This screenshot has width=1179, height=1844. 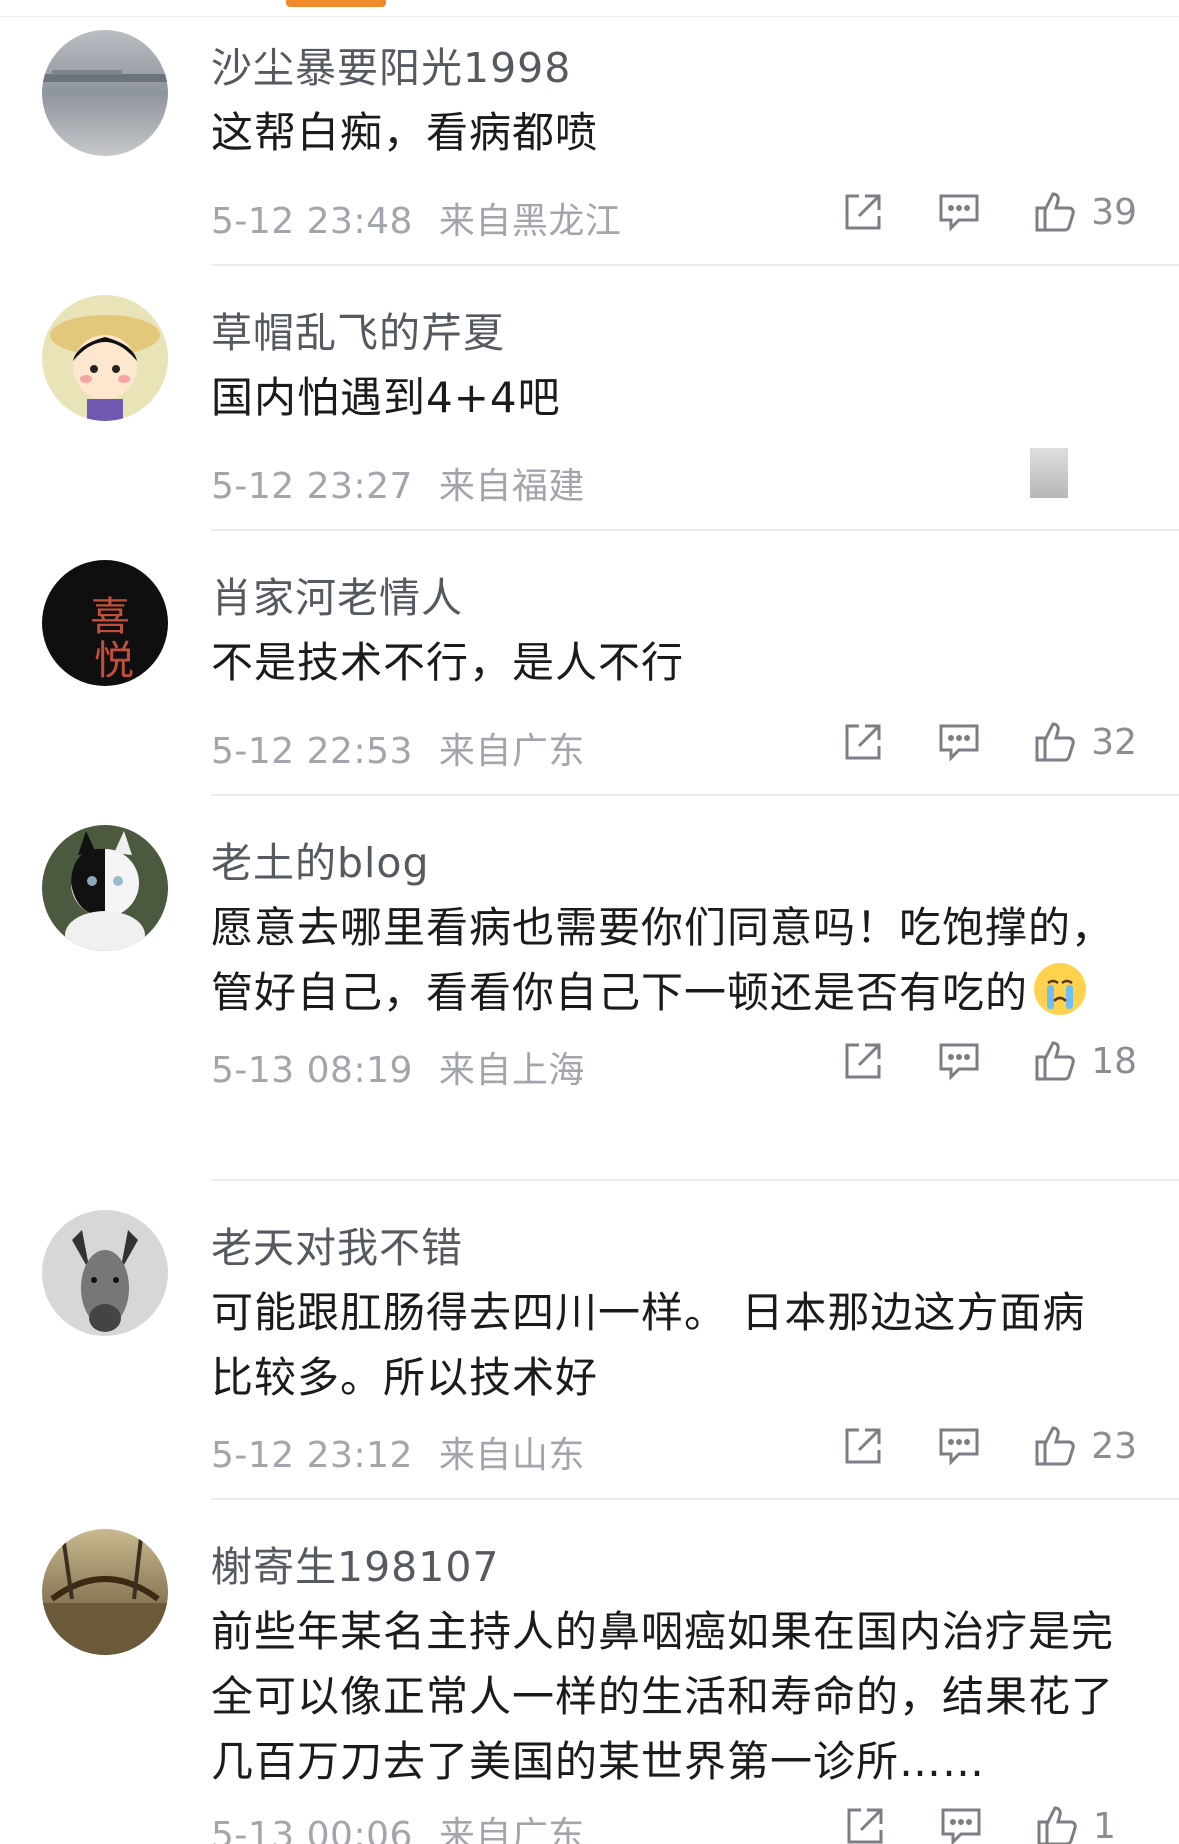 I want to click on comment-actions: 18, so click(x=964, y=1061).